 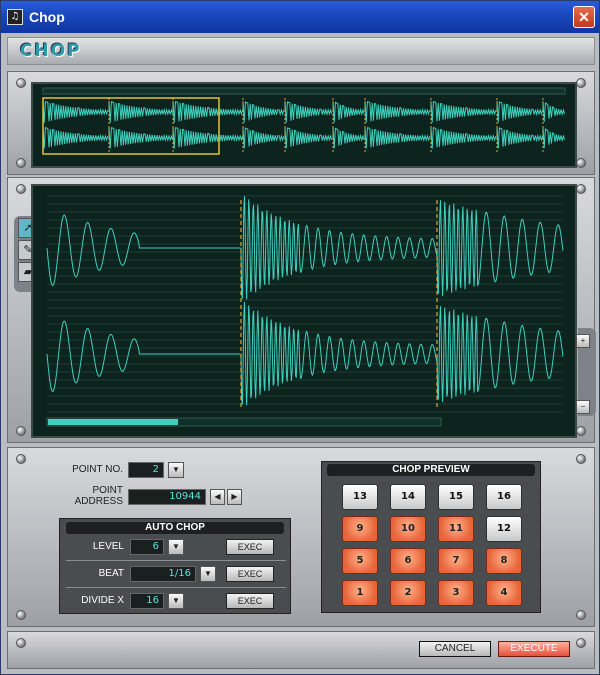 What do you see at coordinates (147, 547) in the screenshot?
I see `level-value: 6` at bounding box center [147, 547].